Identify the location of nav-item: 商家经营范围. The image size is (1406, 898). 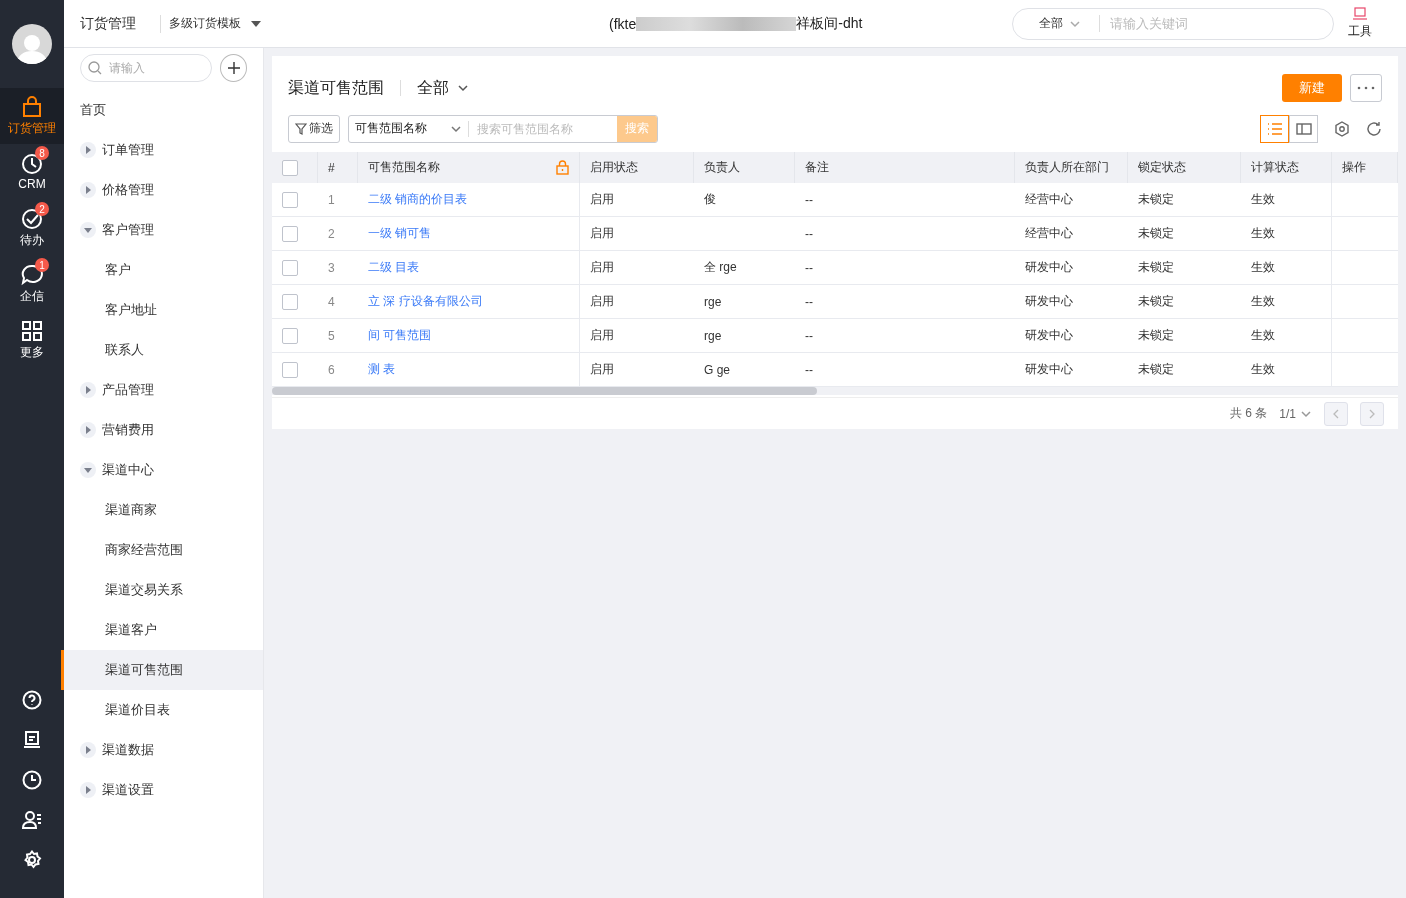
(162, 550).